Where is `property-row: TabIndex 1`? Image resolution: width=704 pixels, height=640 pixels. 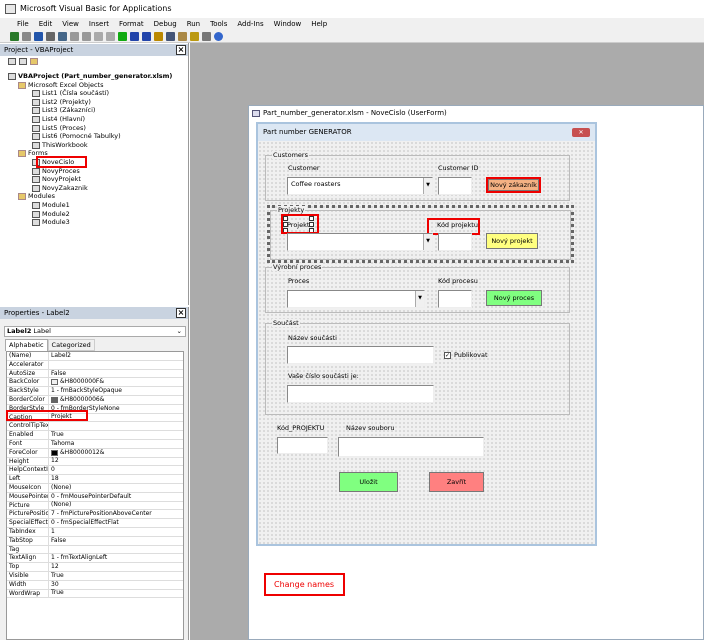 property-row: TabIndex 1 is located at coordinates (95, 532).